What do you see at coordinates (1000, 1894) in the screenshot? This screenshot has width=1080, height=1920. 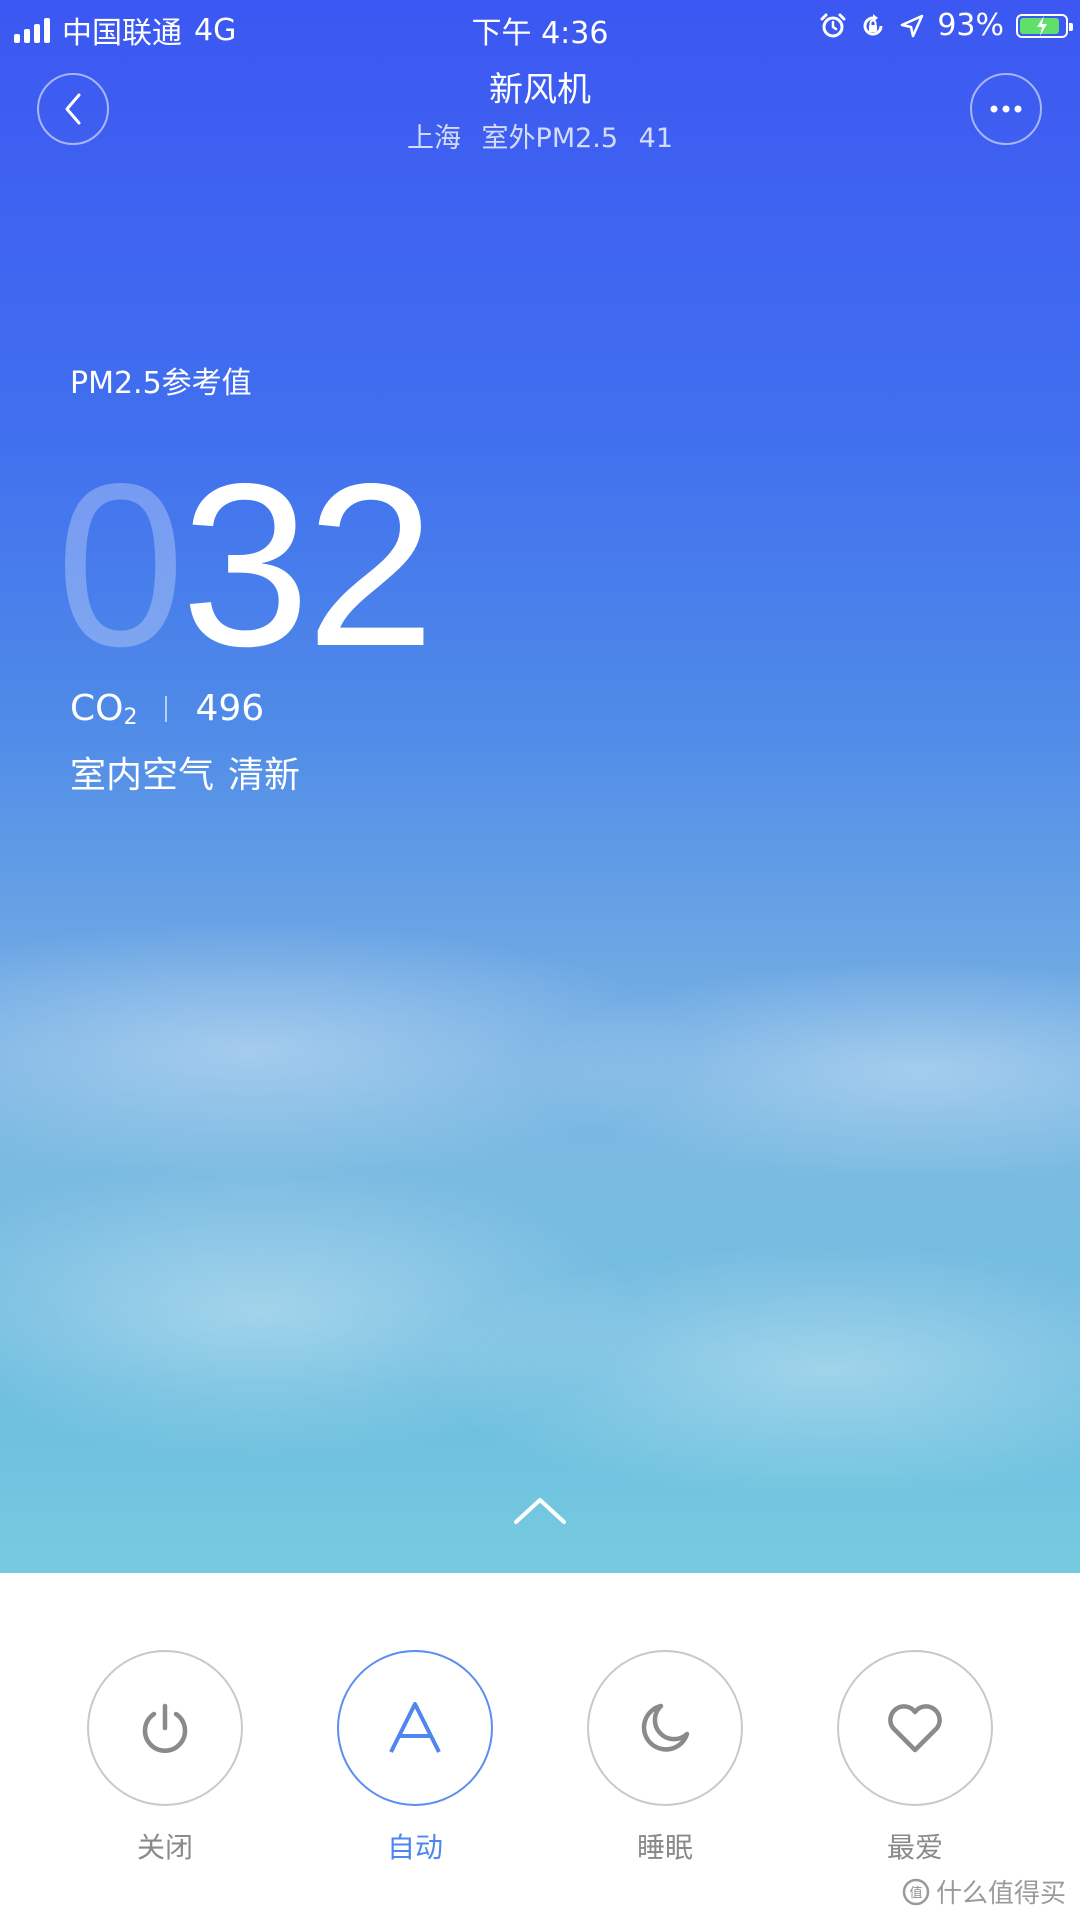 I see `watermark-text: 什么值得买` at bounding box center [1000, 1894].